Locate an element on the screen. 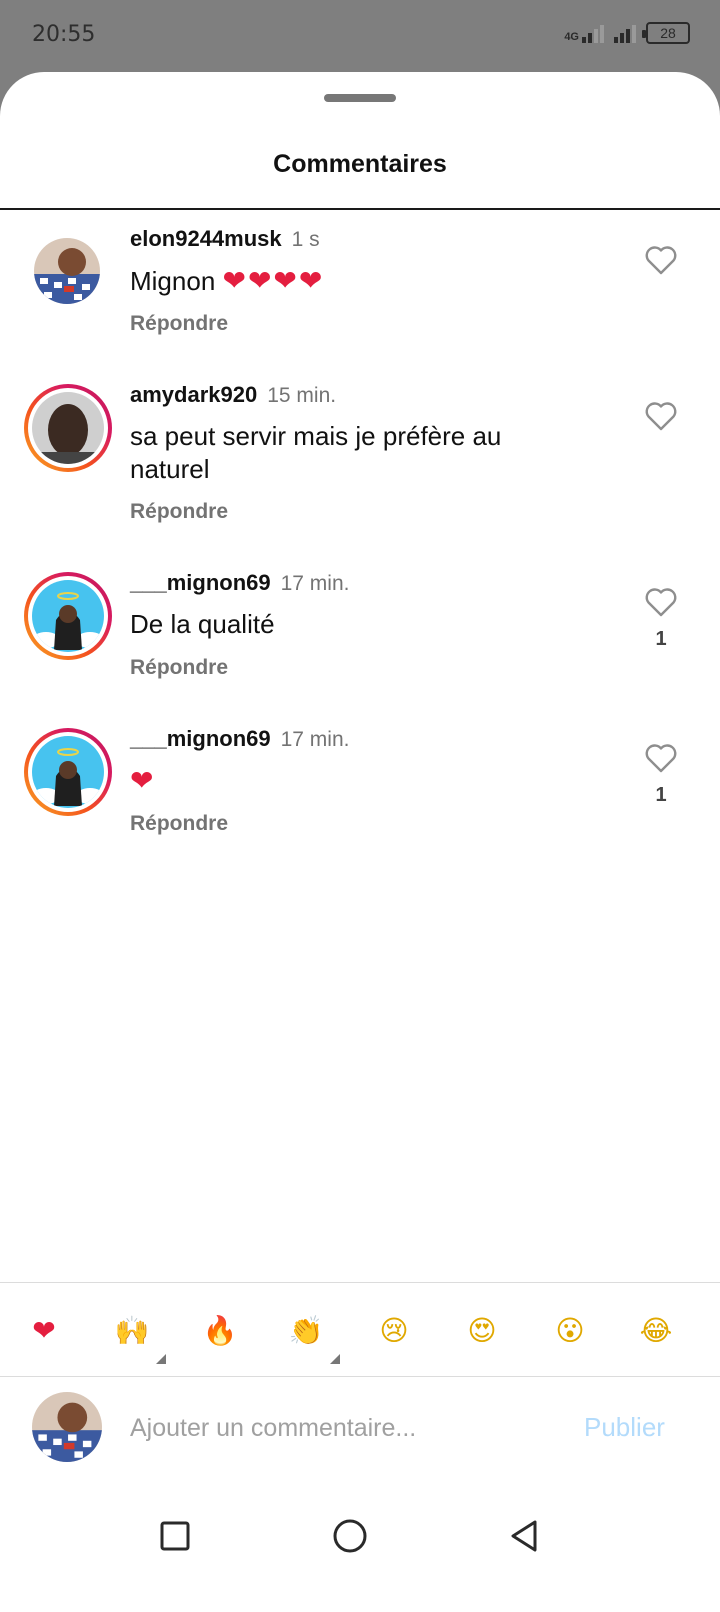 This screenshot has width=720, height=1612. comment-body: Mignon is located at coordinates (176, 281).